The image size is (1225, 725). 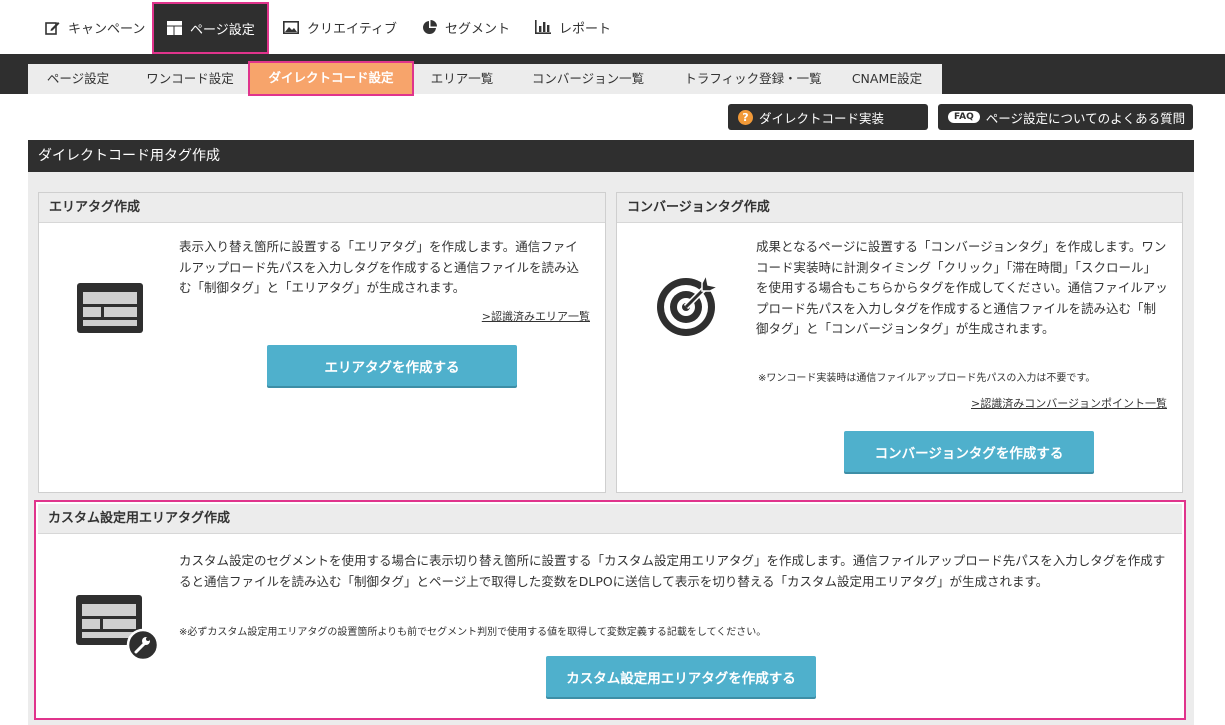 I want to click on topnav-label: キャンペーン, so click(x=107, y=29).